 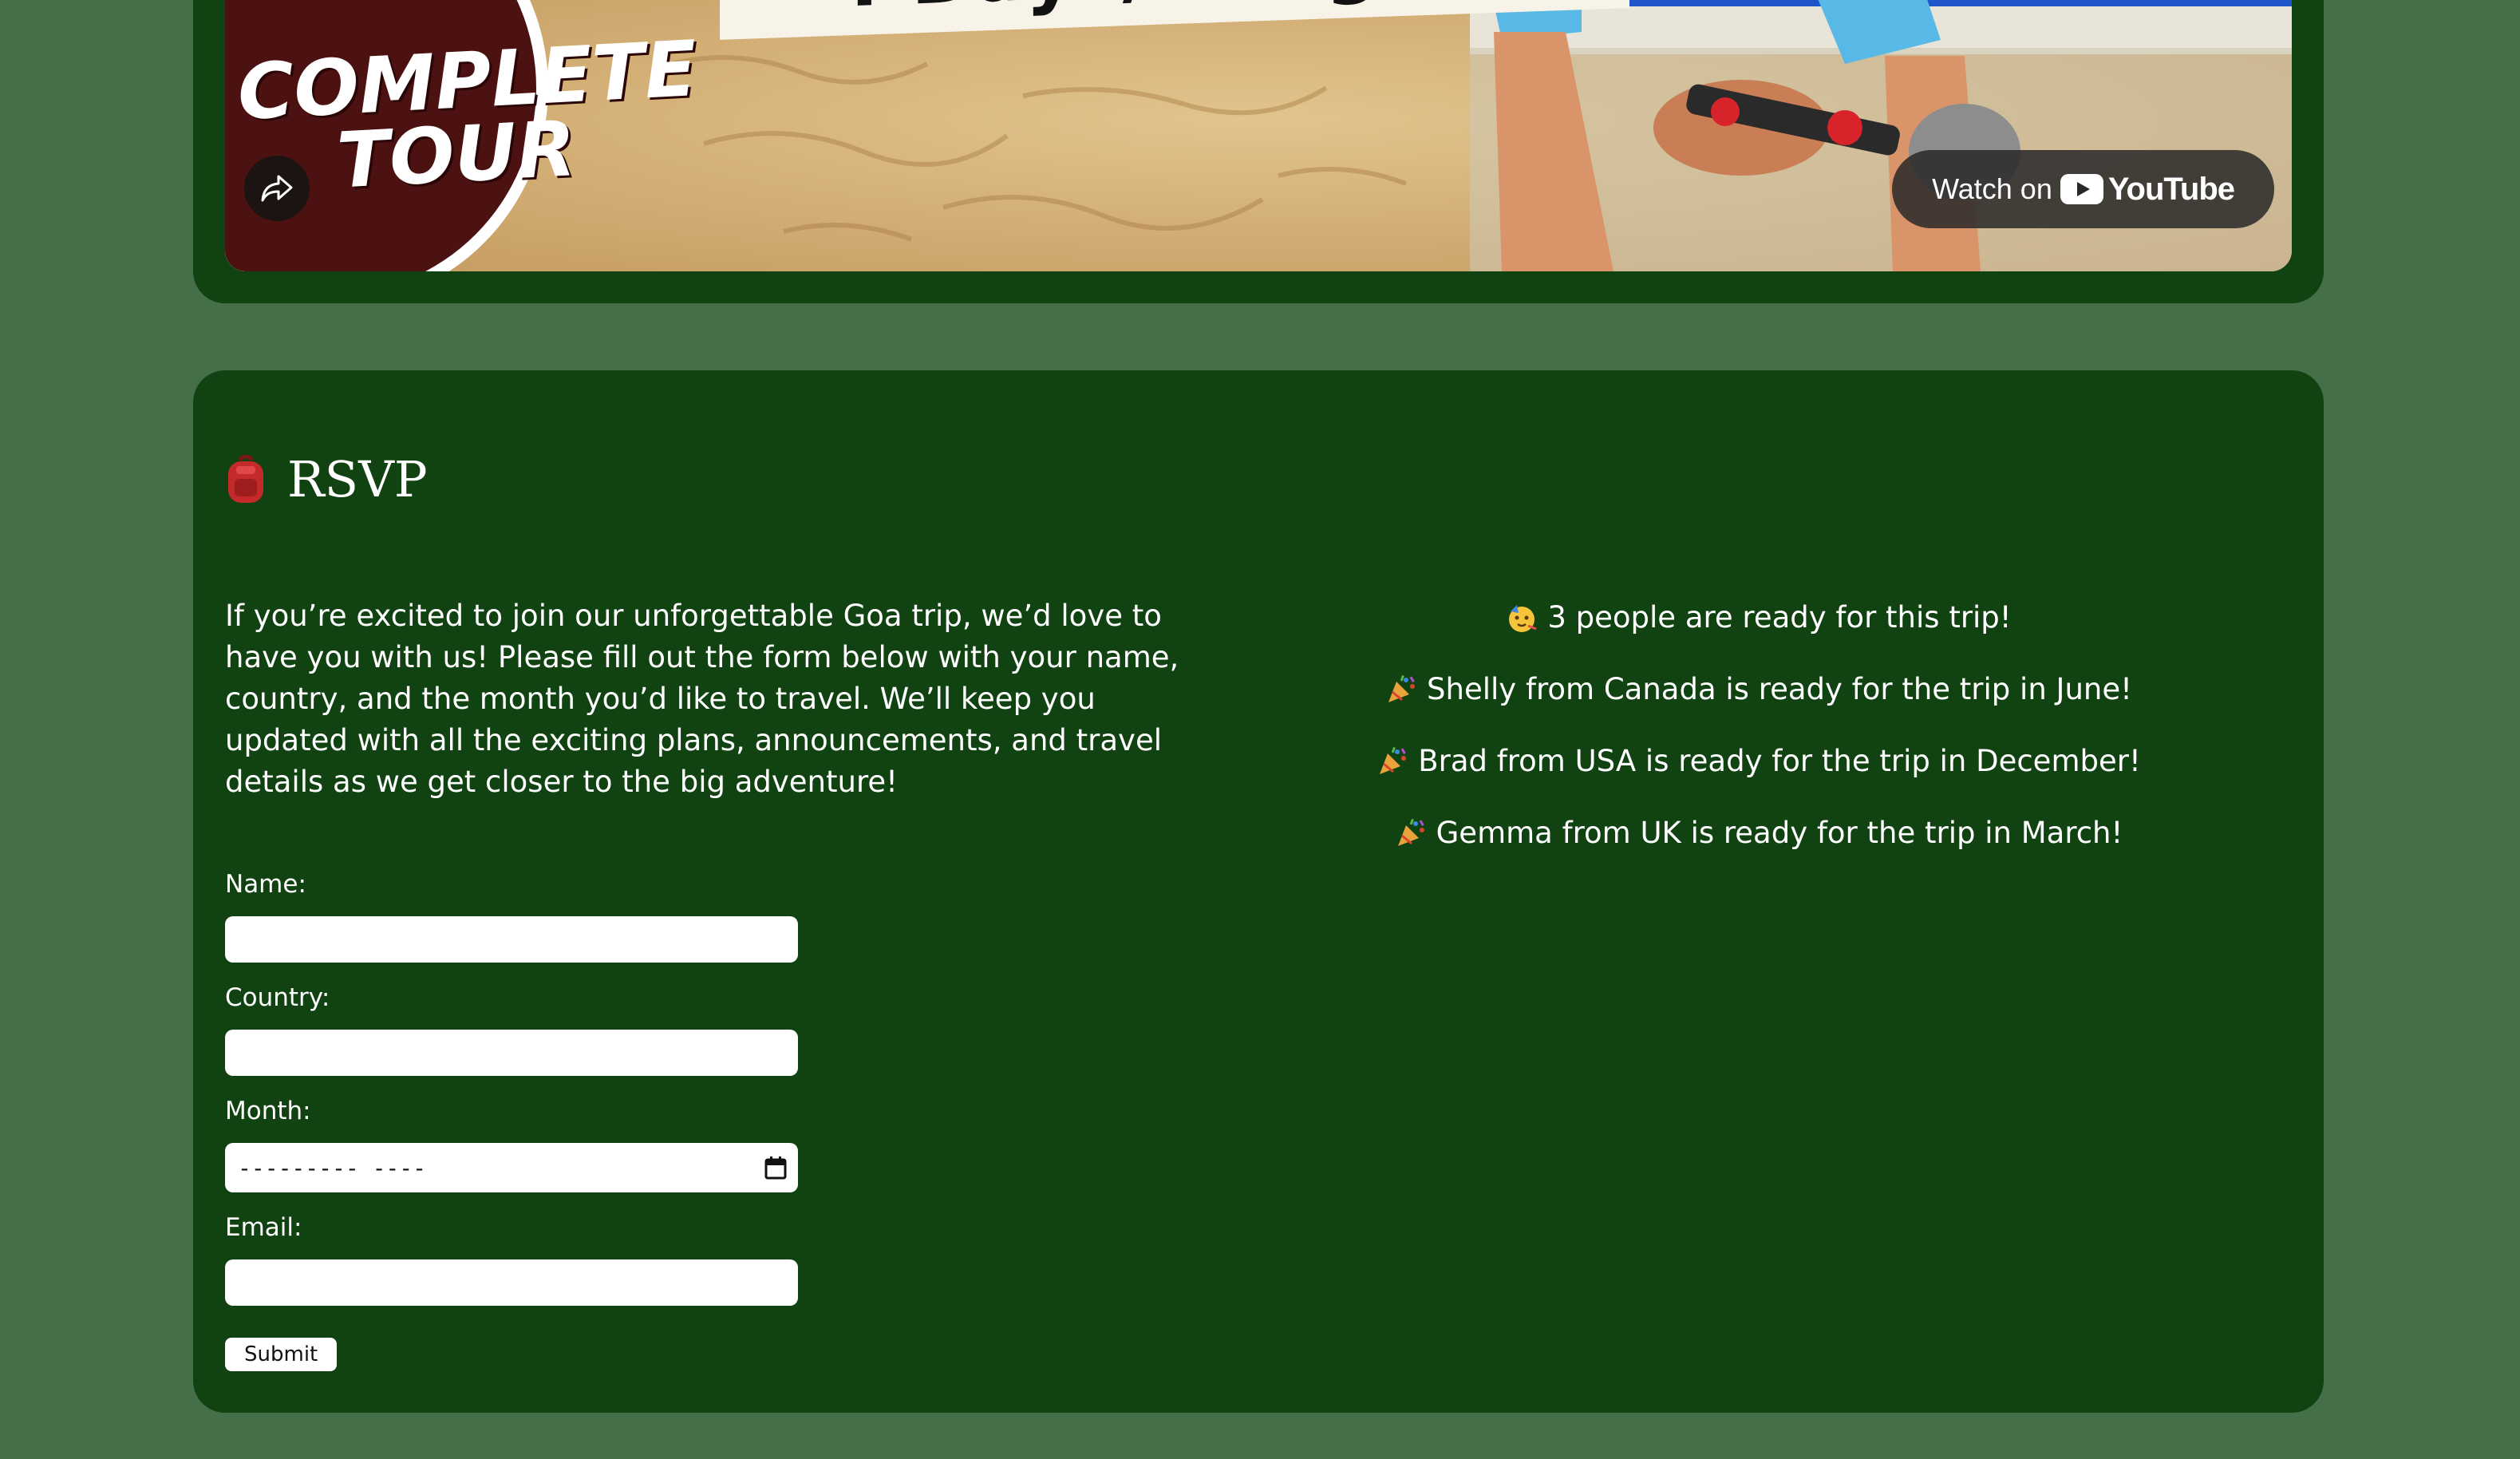 I want to click on youtube-wordmark: YouTube, so click(x=2171, y=189).